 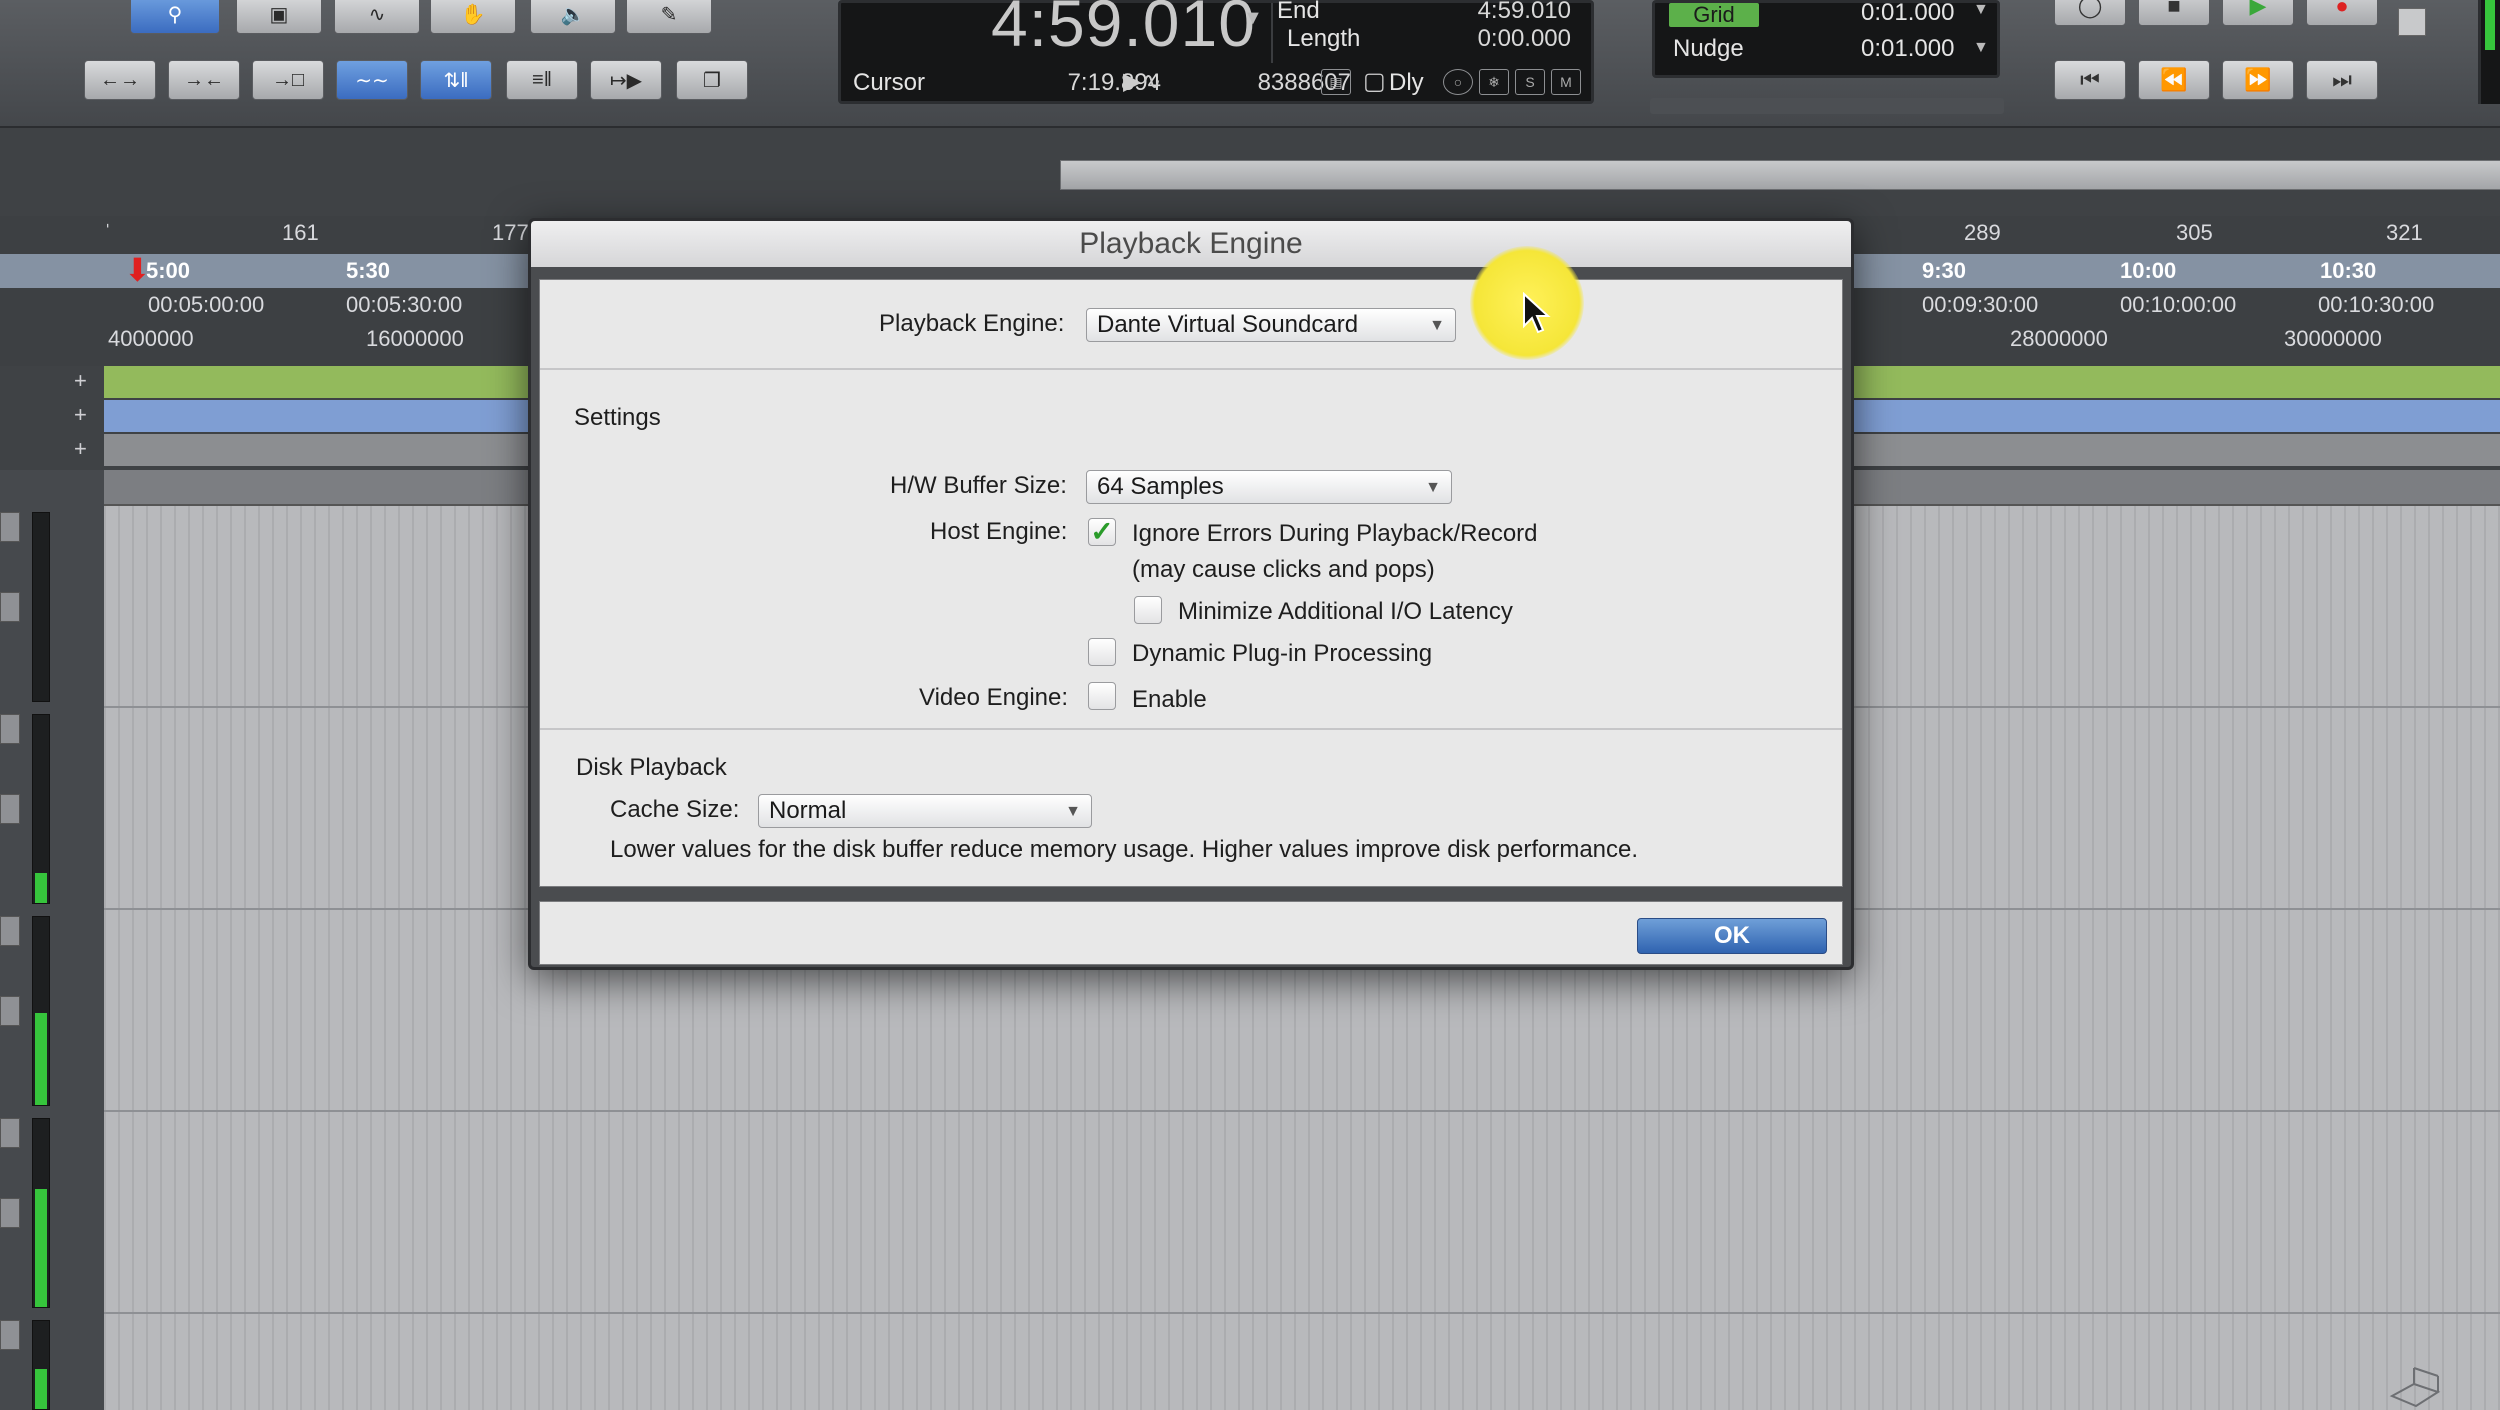 What do you see at coordinates (2412, 22) in the screenshot?
I see `window-toggle` at bounding box center [2412, 22].